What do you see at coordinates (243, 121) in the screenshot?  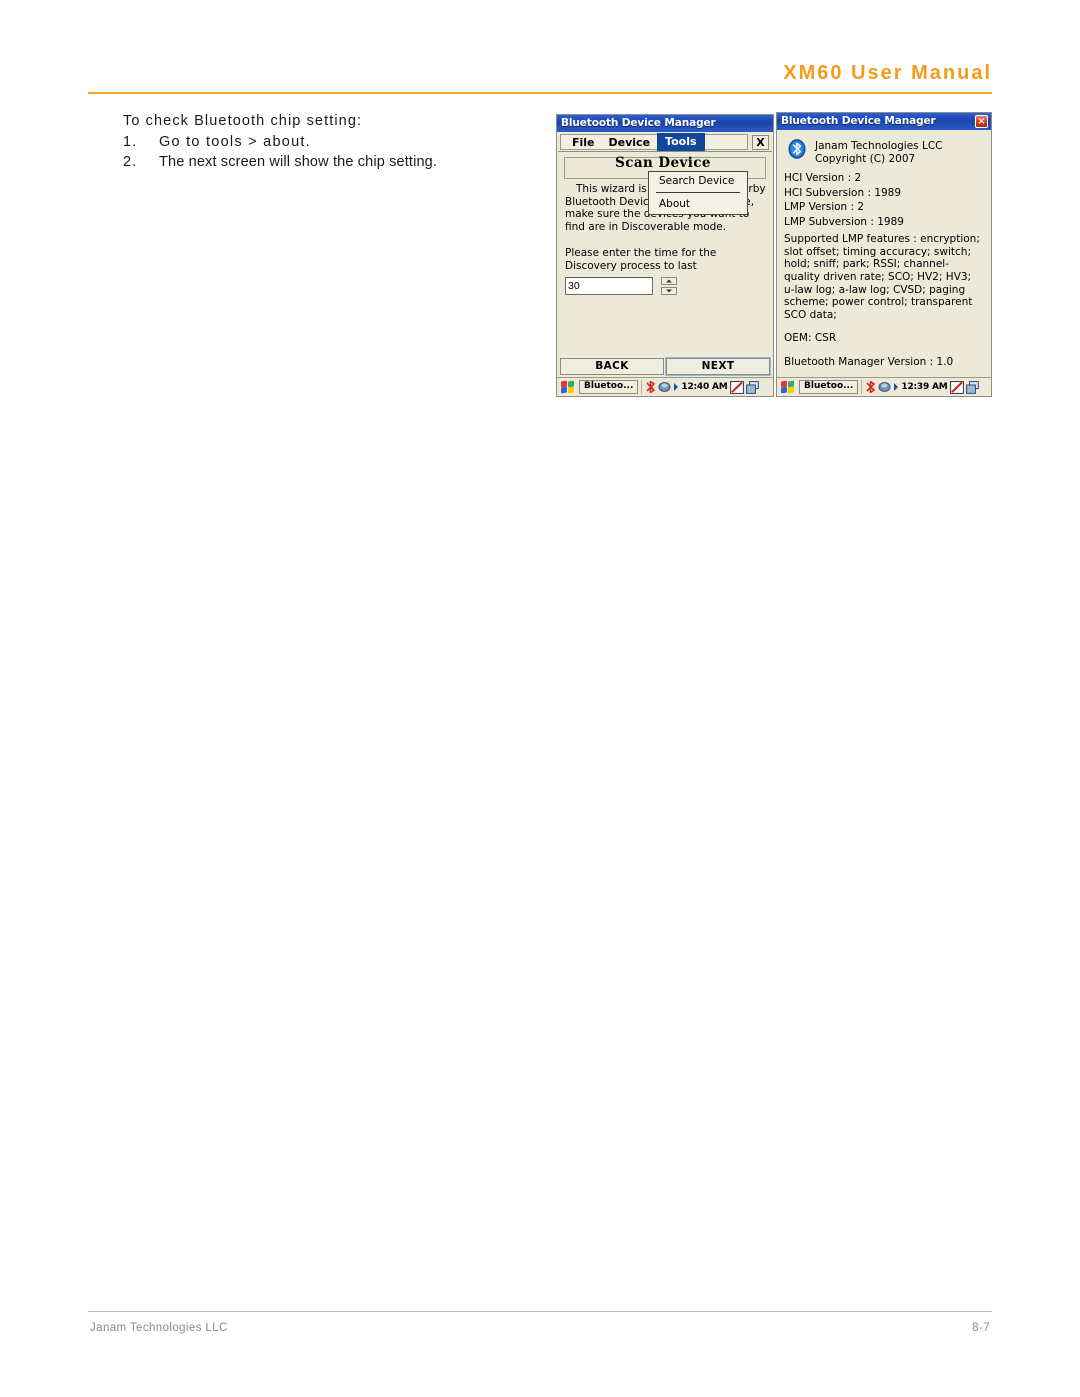 I see `instructions-heading: To check Bluetooth chip setting:` at bounding box center [243, 121].